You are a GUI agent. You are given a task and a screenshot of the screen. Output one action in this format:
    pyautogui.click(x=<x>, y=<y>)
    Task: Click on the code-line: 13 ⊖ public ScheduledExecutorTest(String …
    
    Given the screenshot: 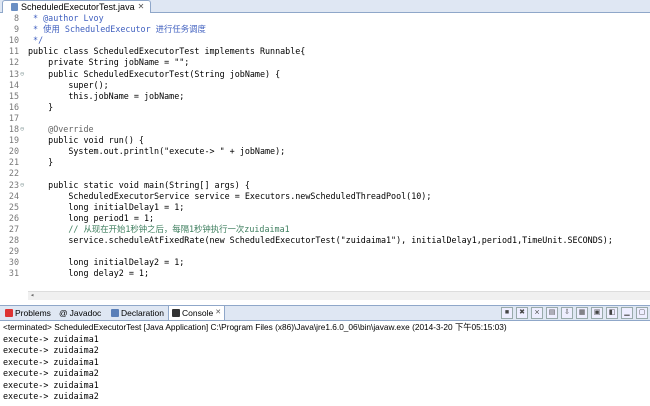 What is the action you would take?
    pyautogui.click(x=144, y=74)
    